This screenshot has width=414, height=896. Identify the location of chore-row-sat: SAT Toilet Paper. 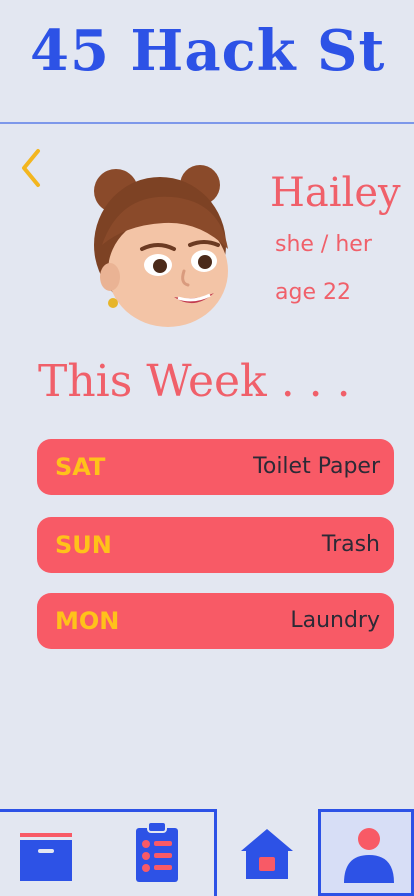
(215, 467).